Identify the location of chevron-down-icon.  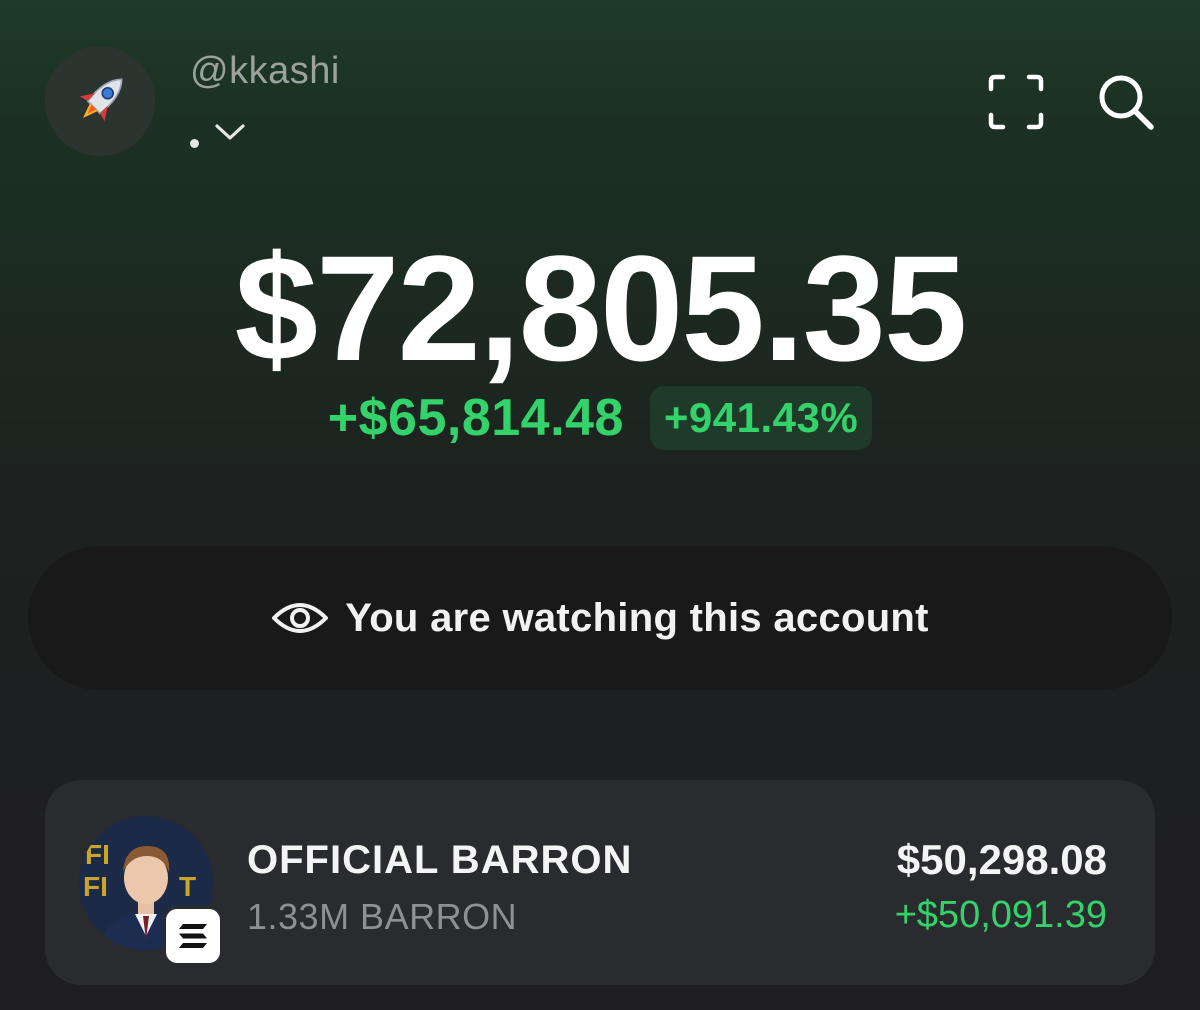
(230, 132).